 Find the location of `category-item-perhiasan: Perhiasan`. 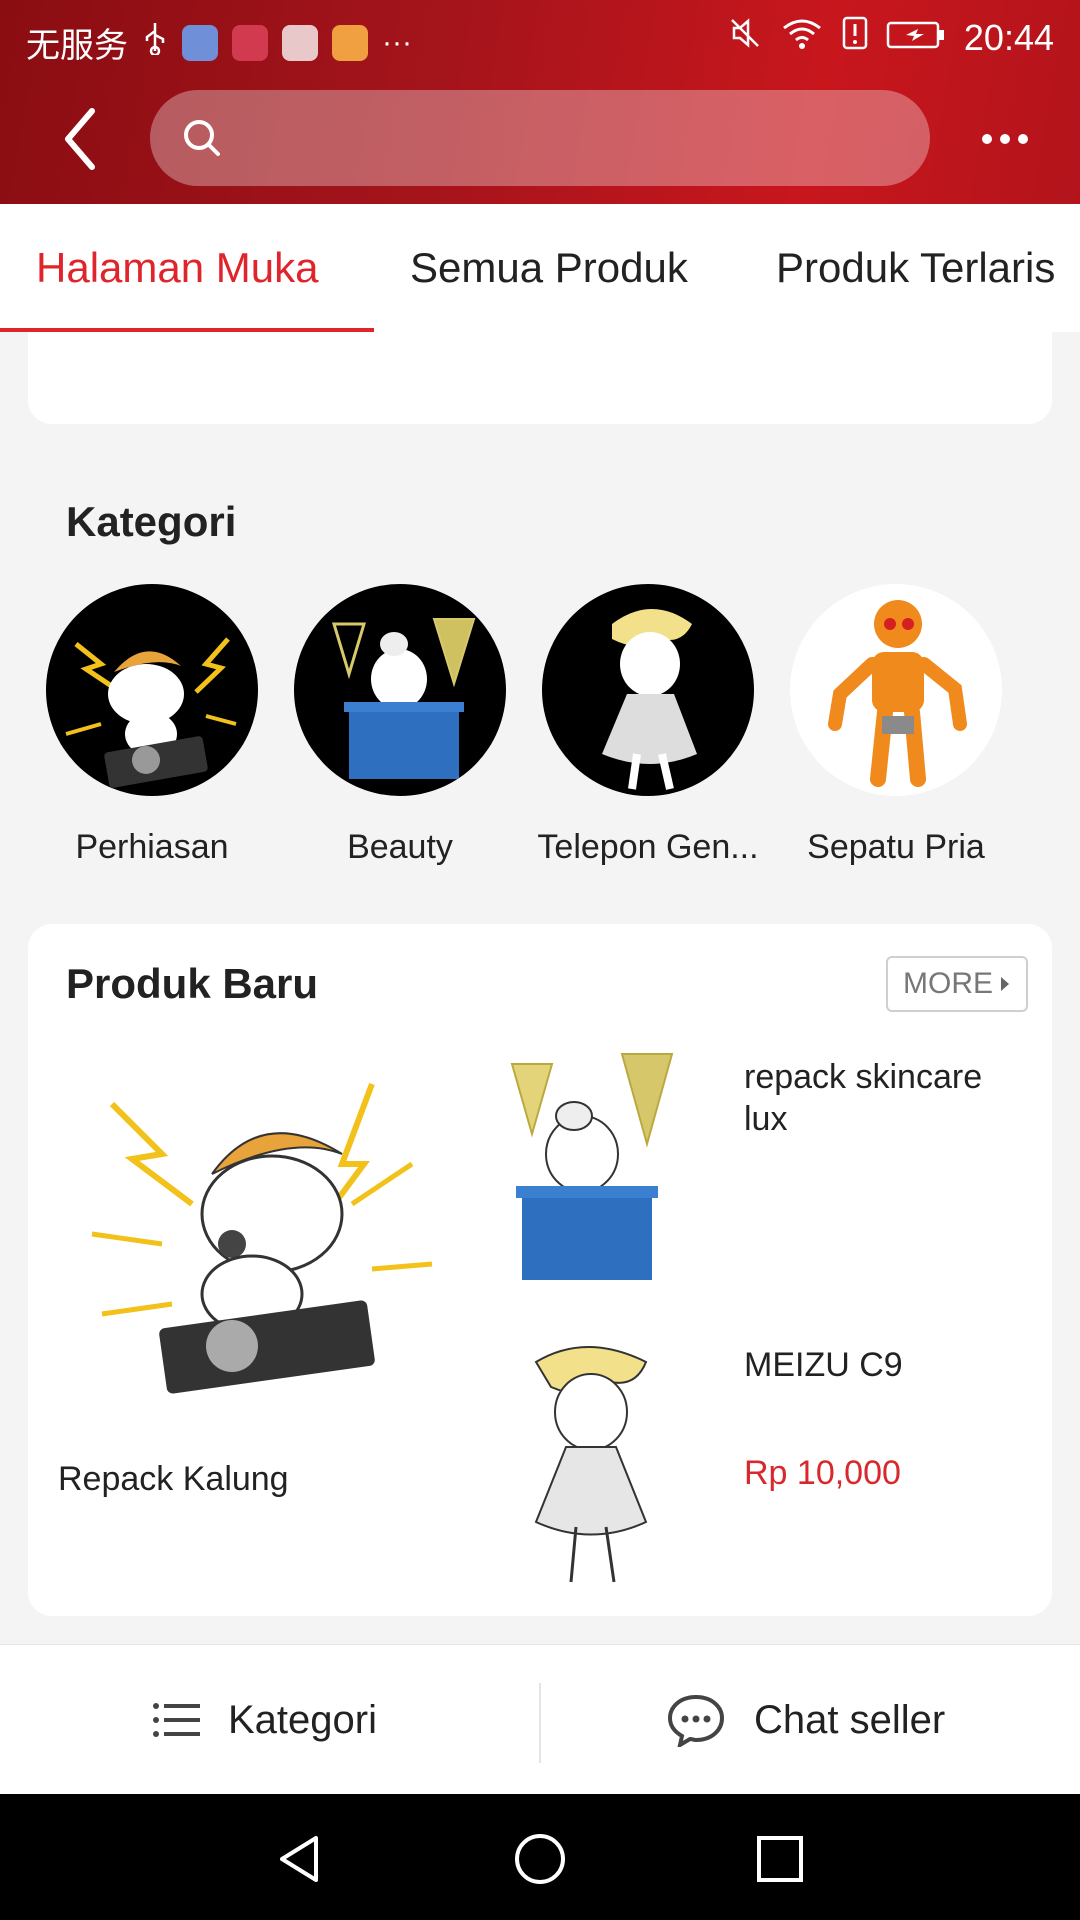

category-item-perhiasan: Perhiasan is located at coordinates (152, 725).